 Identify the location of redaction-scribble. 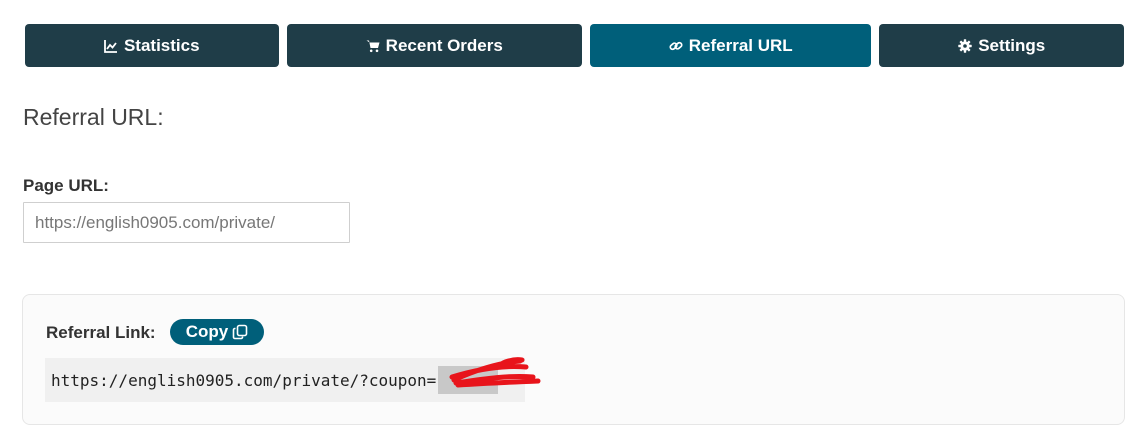
(495, 372).